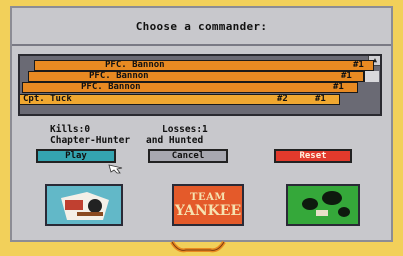 Image resolution: width=403 pixels, height=256 pixels. What do you see at coordinates (47, 99) in the screenshot?
I see `commander-name: Cpt. Tuck` at bounding box center [47, 99].